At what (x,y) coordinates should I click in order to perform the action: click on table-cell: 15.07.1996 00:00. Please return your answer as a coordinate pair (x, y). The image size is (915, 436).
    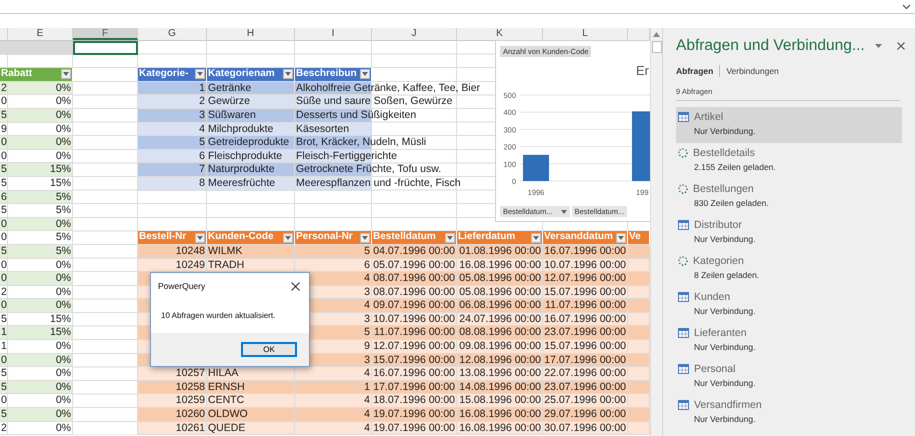
    Looking at the image, I should click on (585, 293).